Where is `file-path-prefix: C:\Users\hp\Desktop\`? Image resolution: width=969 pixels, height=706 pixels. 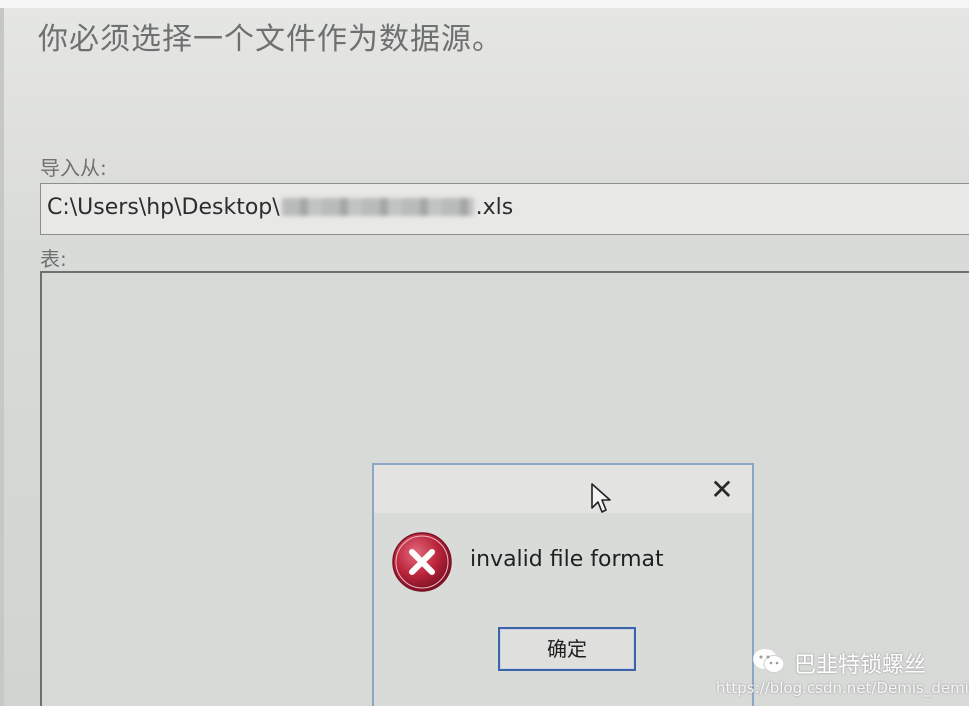 file-path-prefix: C:\Users\hp\Desktop\ is located at coordinates (163, 207).